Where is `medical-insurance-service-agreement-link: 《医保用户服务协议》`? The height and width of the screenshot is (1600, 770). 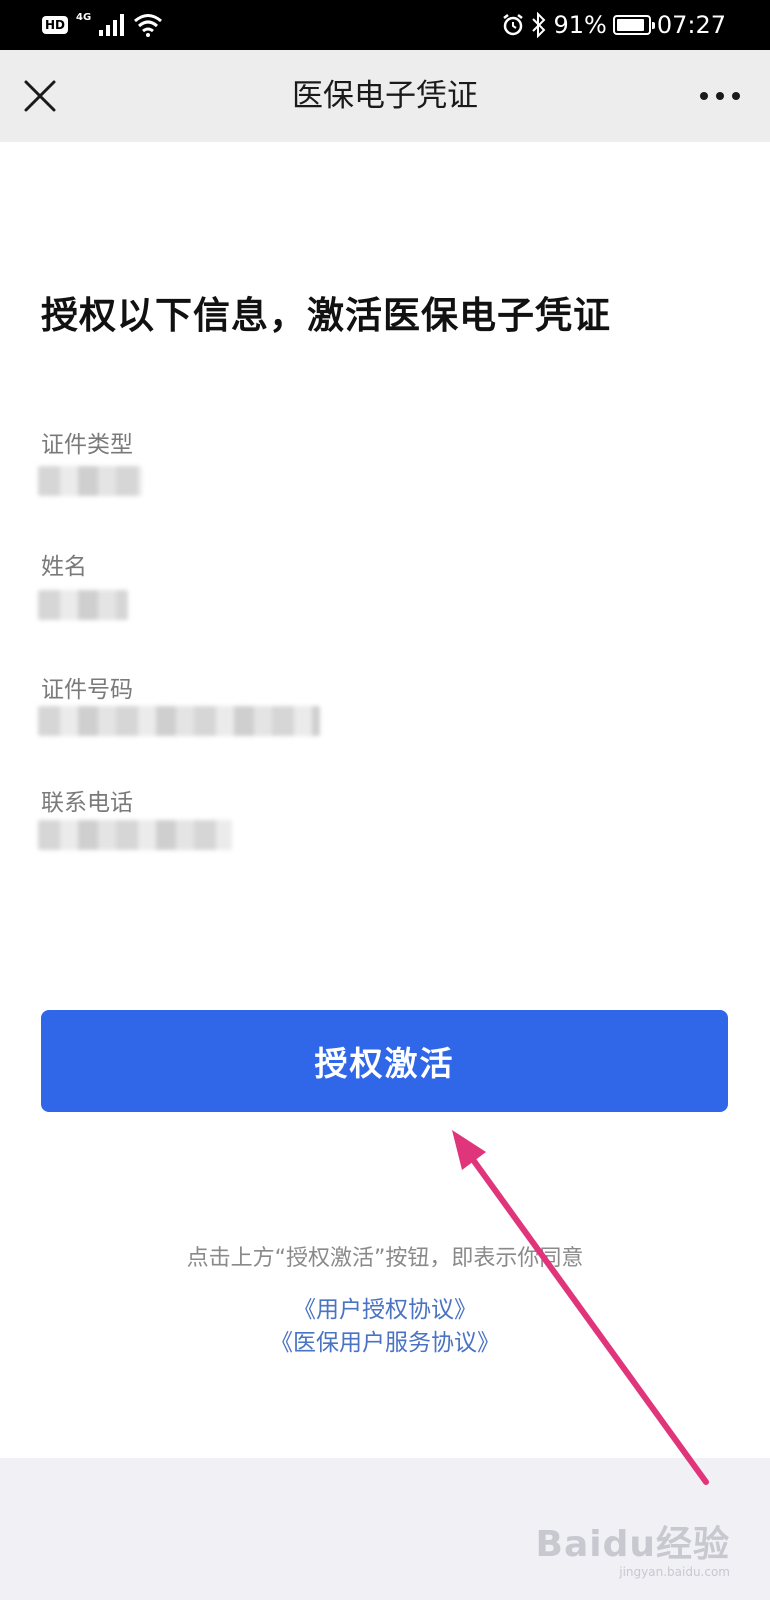
medical-insurance-service-agreement-link: 《医保用户服务协议》 is located at coordinates (385, 1340).